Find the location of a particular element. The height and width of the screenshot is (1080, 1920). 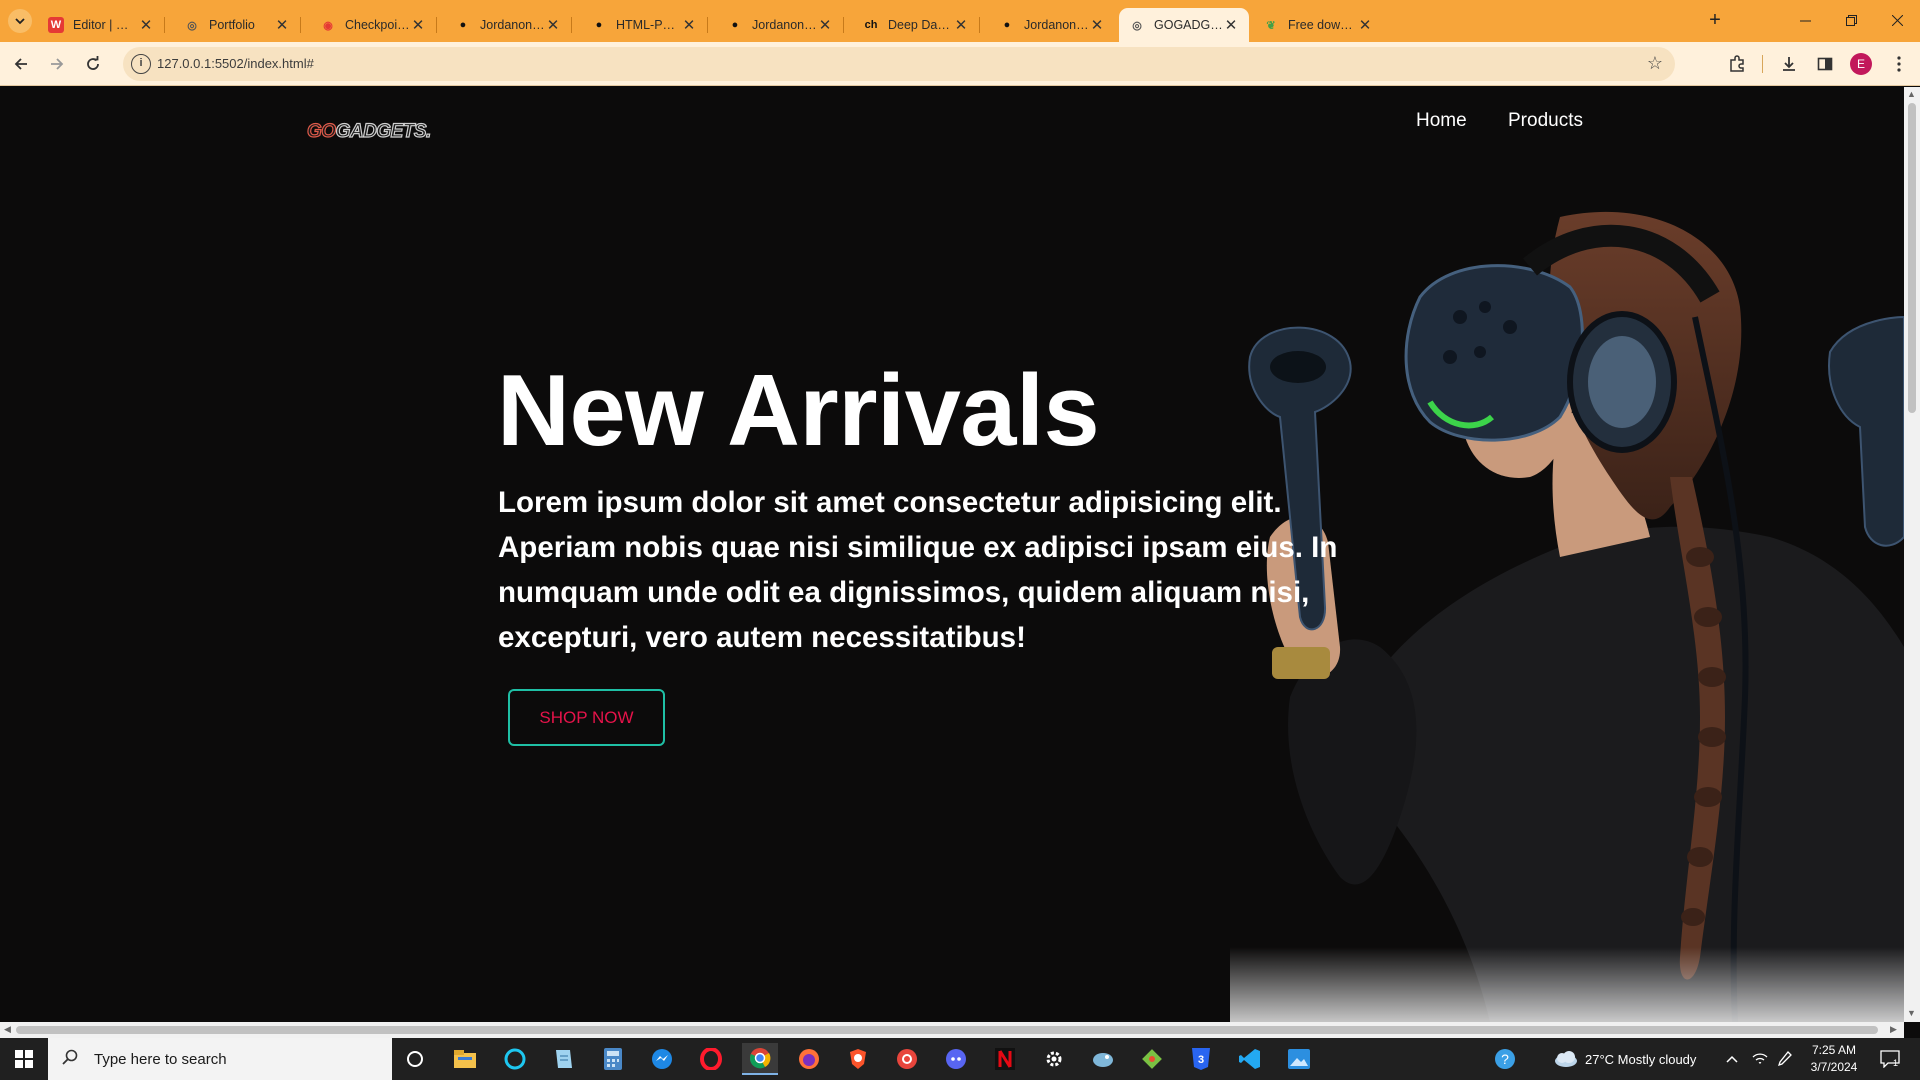

vr-controller-right is located at coordinates (1866, 431).